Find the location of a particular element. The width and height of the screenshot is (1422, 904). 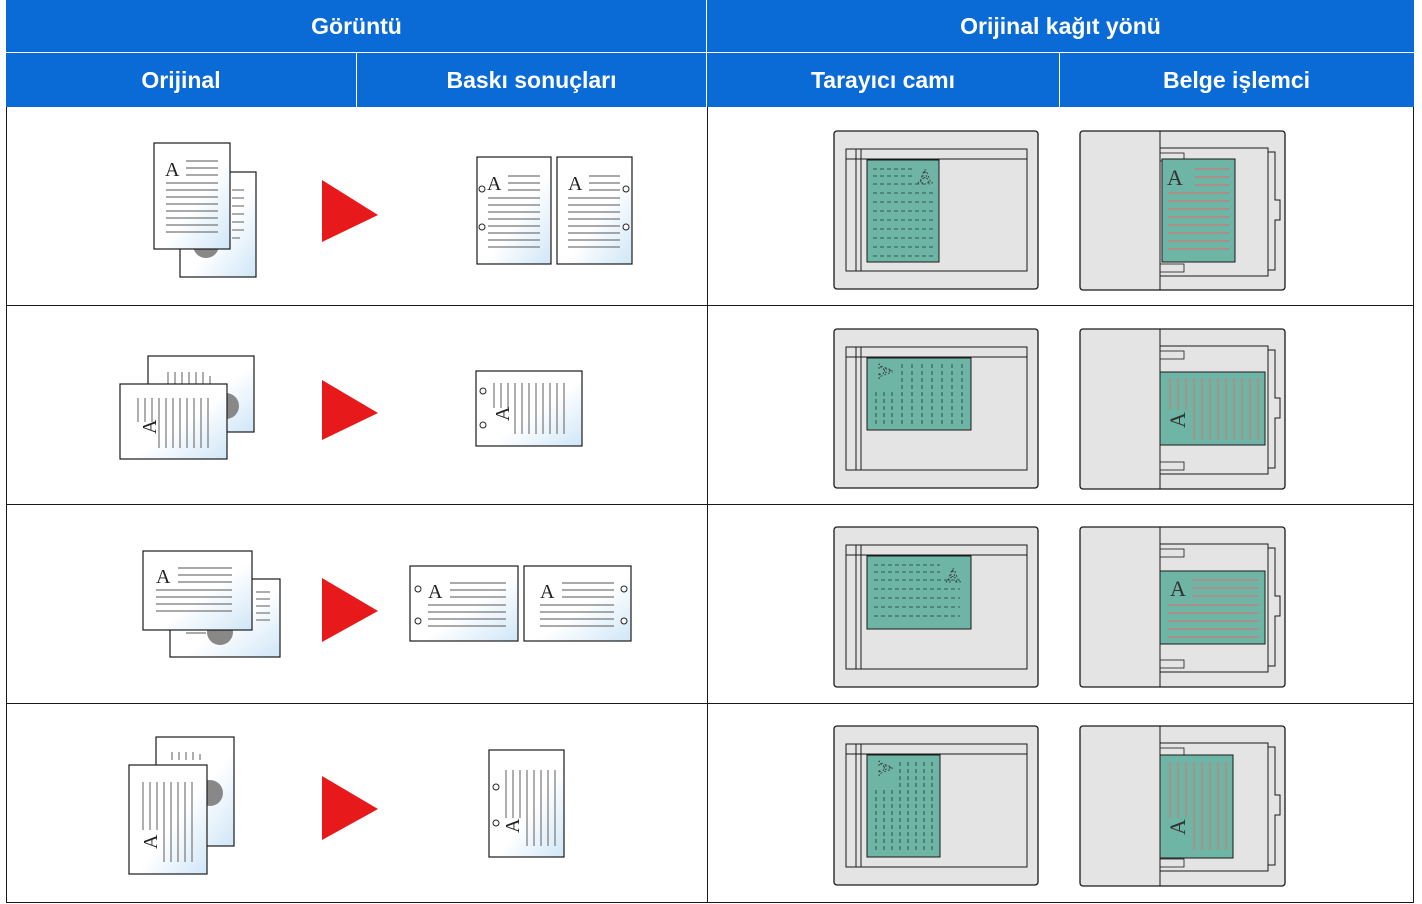

scanner-glass-icon: A A is located at coordinates (936, 210).